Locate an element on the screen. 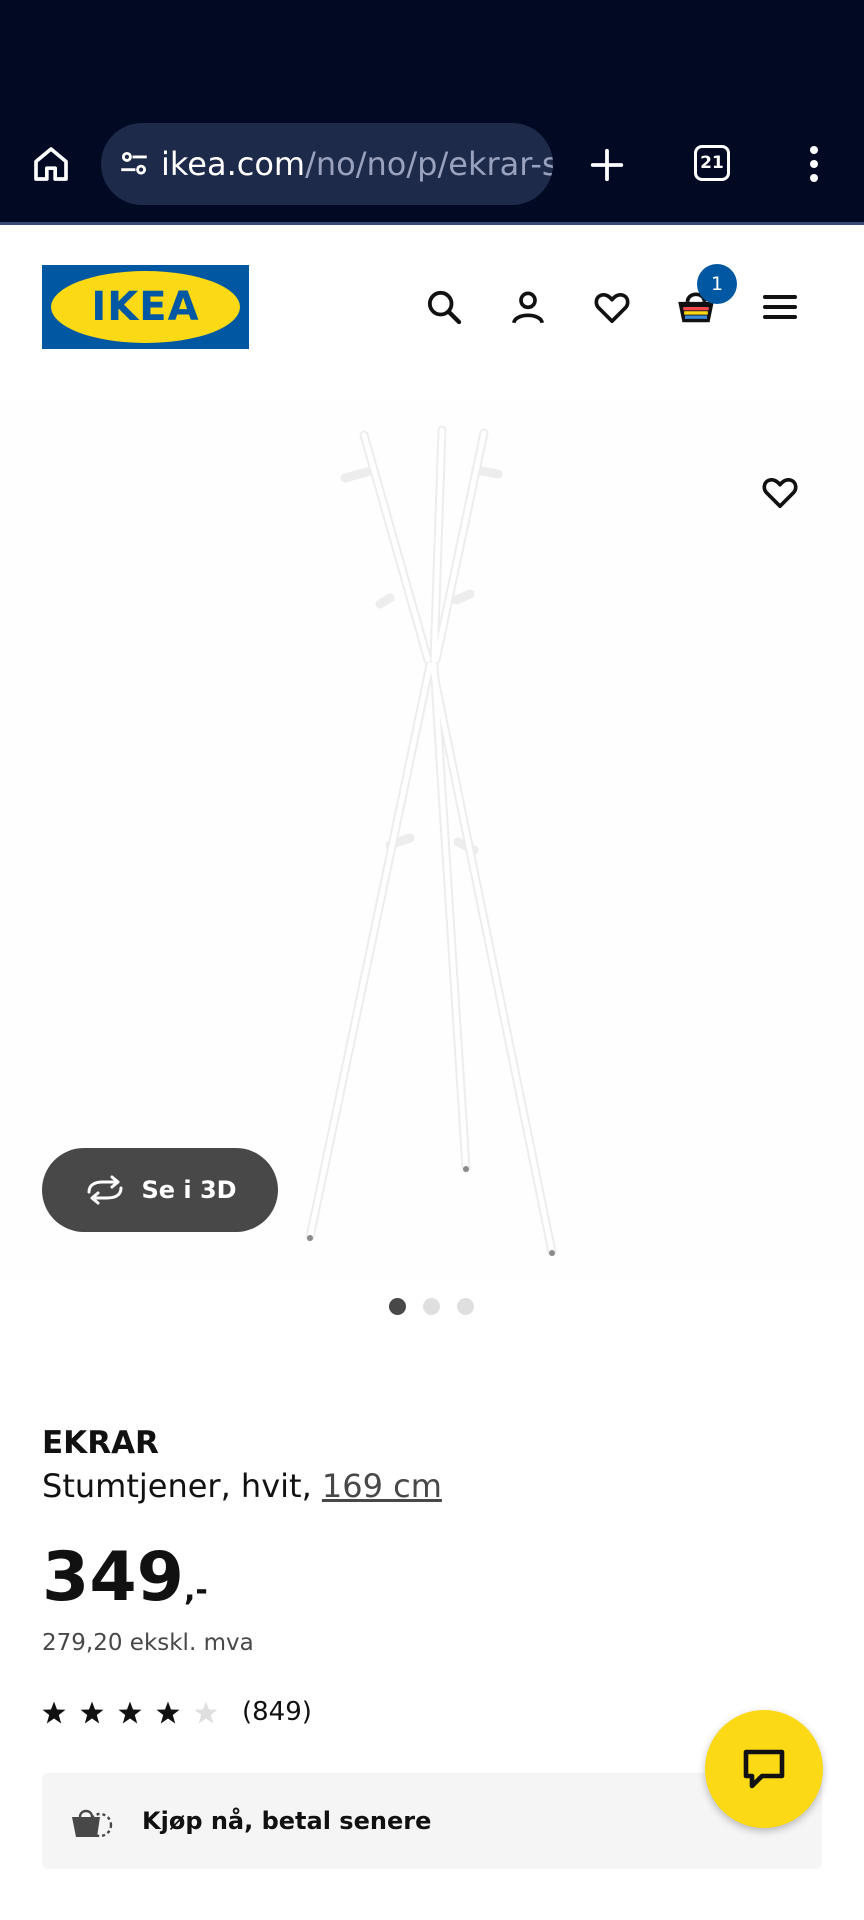 The height and width of the screenshot is (1920, 864). url-text: ikea.com/no/no/p/ekrar-s is located at coordinates (357, 164).